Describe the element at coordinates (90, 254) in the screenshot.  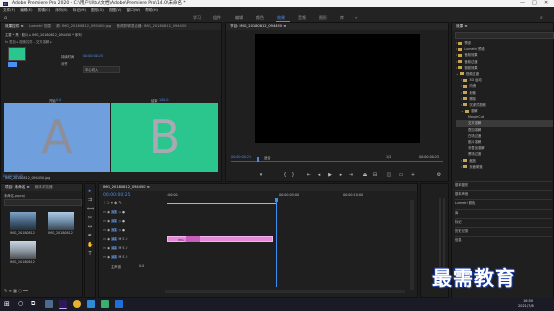
I see `type-tool-icon: T` at that location.